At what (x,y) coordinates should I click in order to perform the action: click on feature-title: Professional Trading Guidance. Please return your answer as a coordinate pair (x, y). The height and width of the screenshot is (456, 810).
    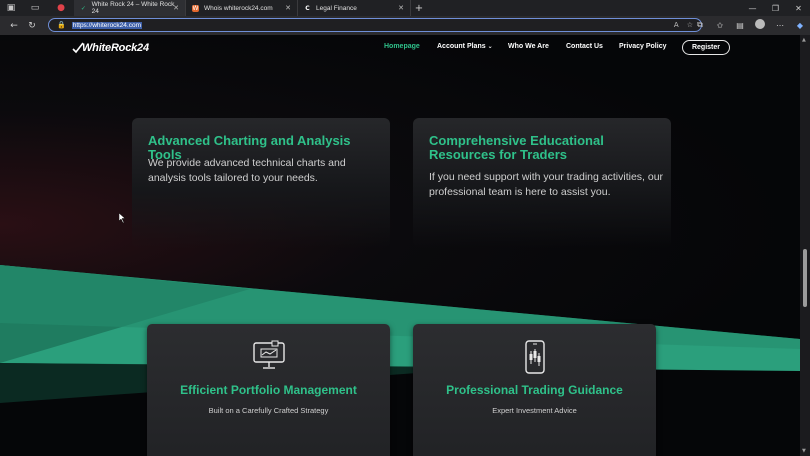
    Looking at the image, I should click on (534, 390).